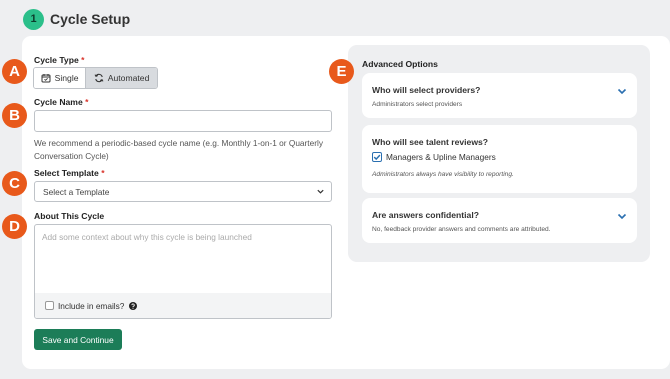 The image size is (670, 379). I want to click on automated-option-label: Automated, so click(128, 78).